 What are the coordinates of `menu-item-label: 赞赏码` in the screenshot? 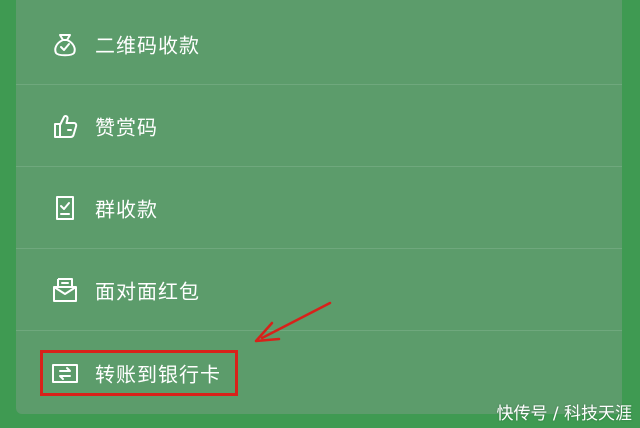 It's located at (126, 127).